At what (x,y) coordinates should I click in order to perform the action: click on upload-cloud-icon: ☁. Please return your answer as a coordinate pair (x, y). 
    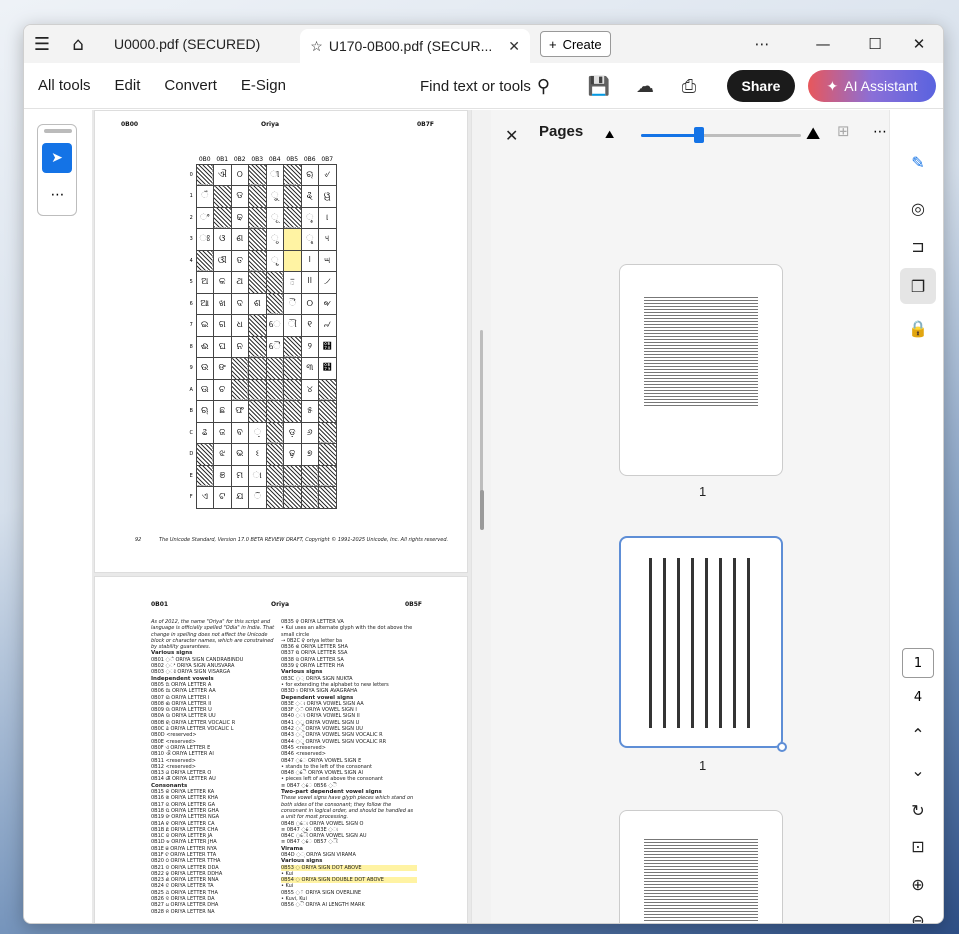
    Looking at the image, I should click on (645, 86).